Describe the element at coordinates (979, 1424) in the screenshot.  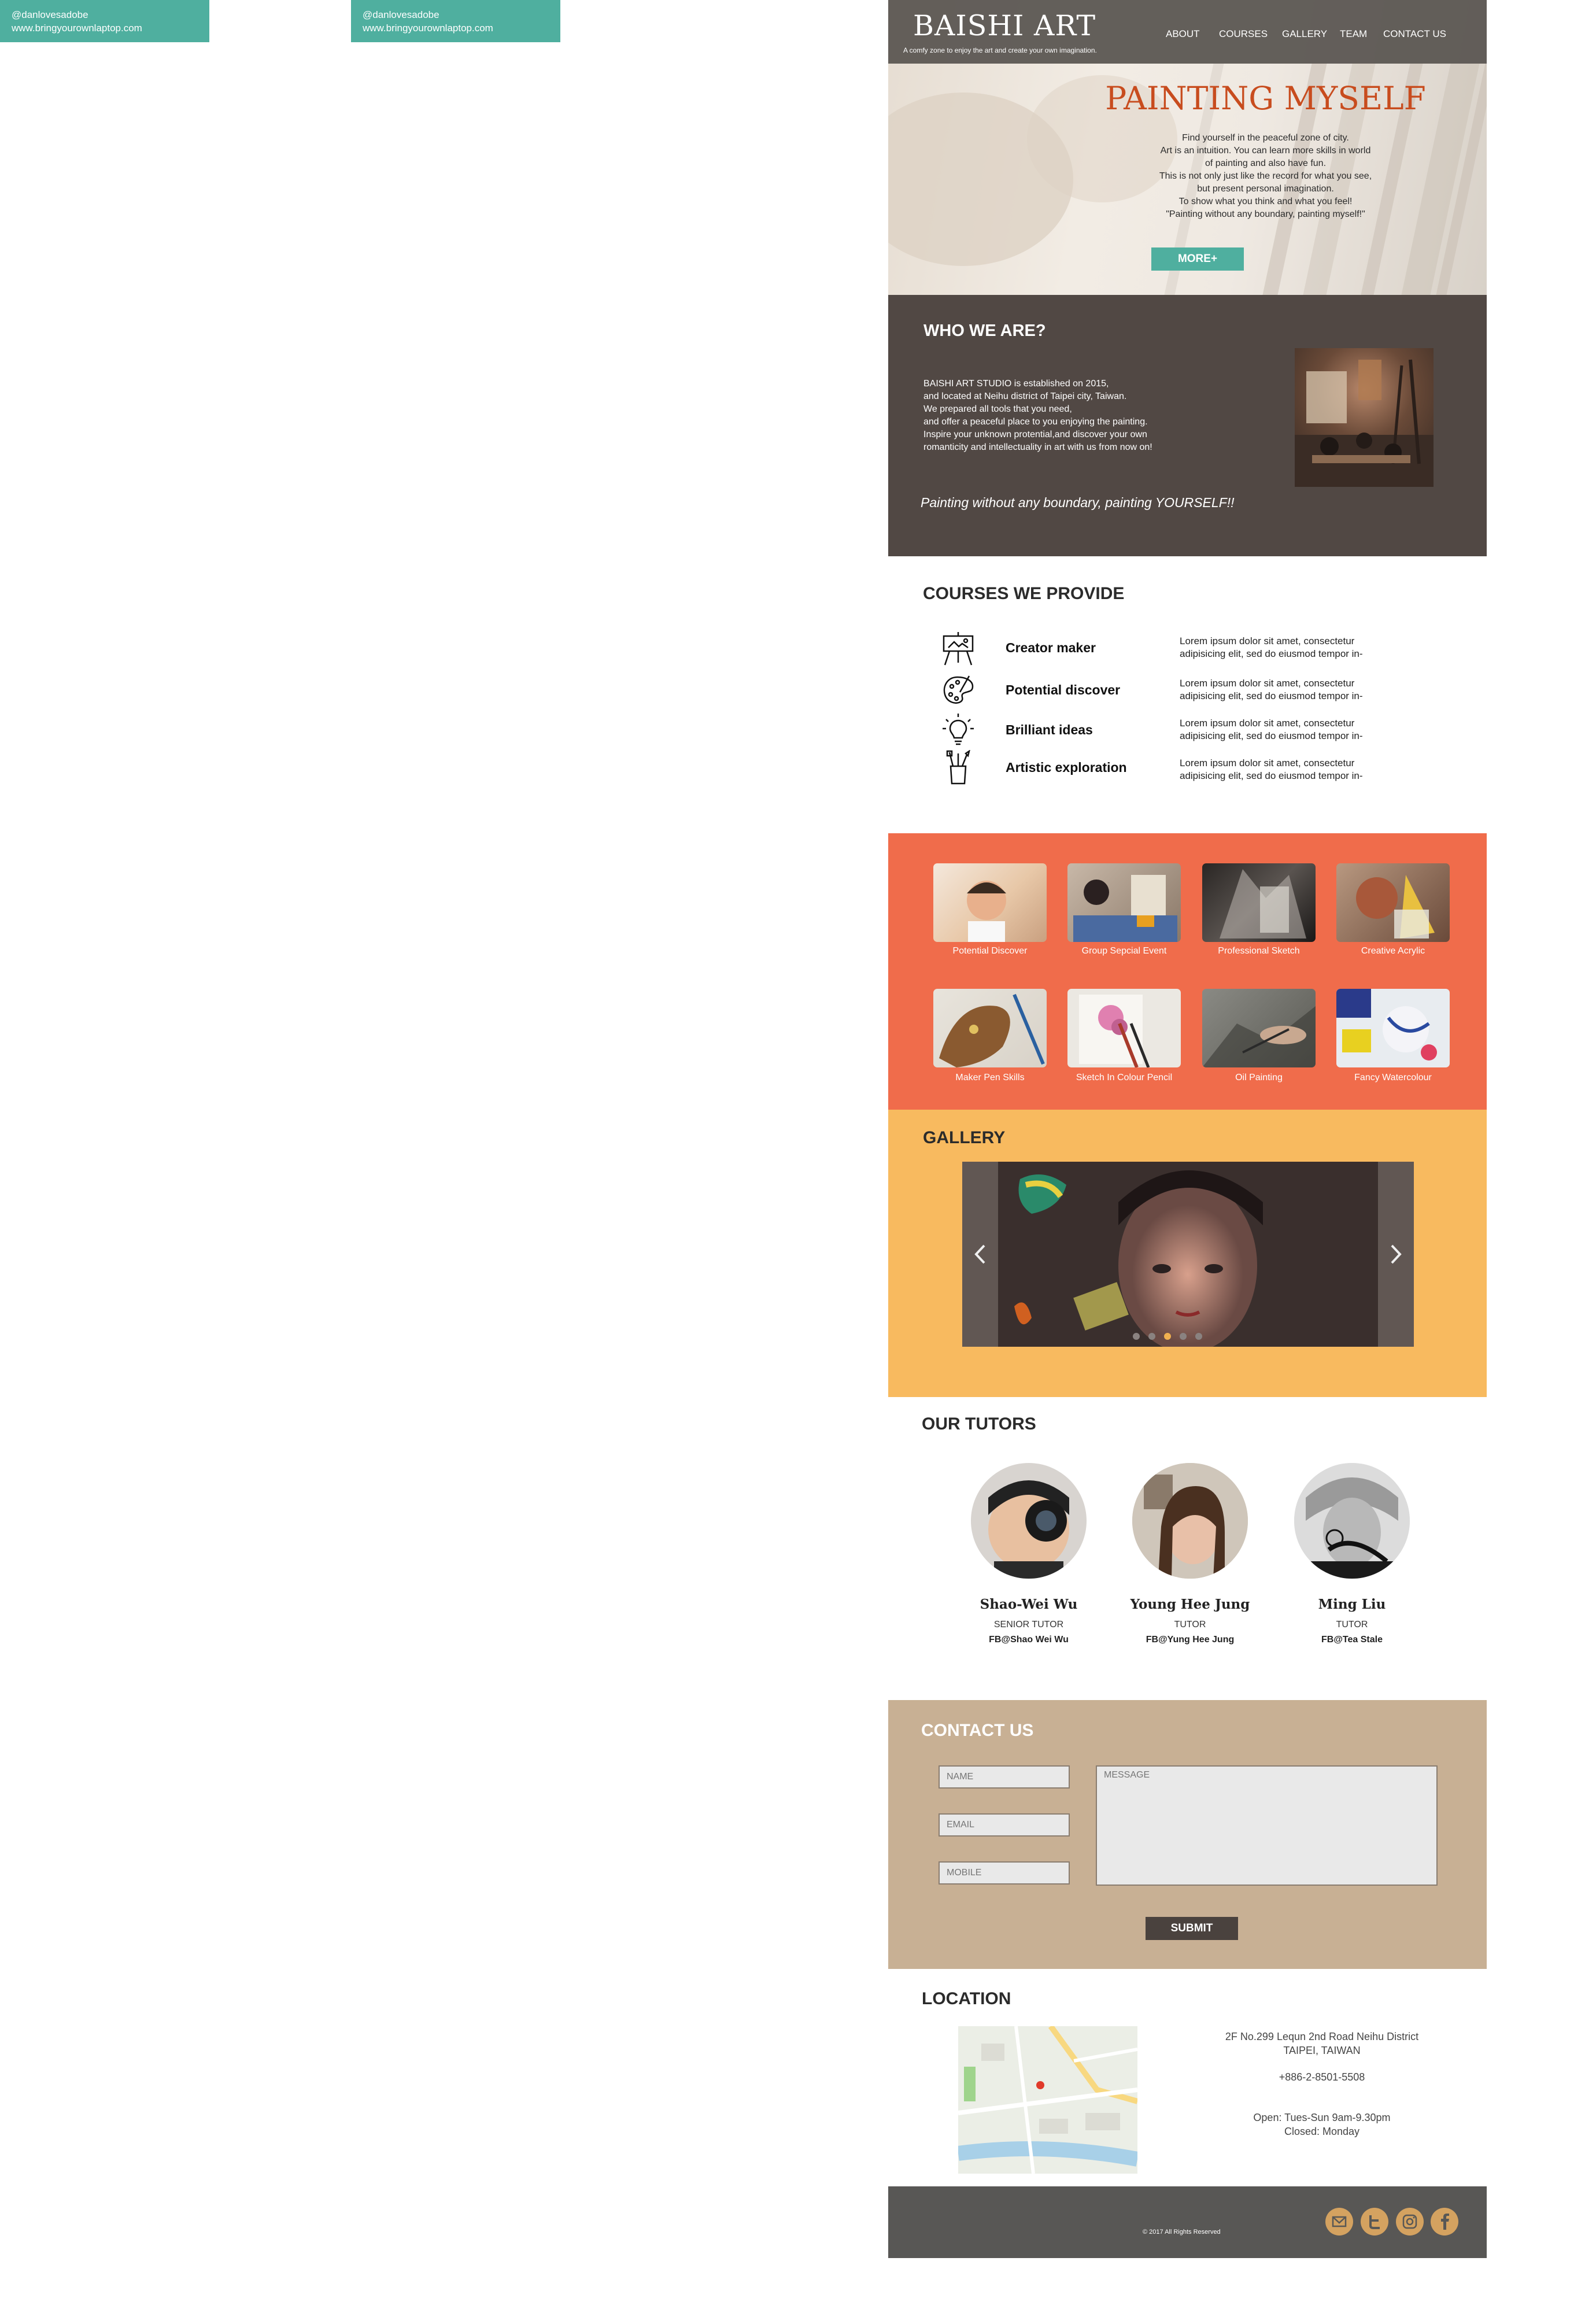
I see `tutors-title: OUR TUTORS` at that location.